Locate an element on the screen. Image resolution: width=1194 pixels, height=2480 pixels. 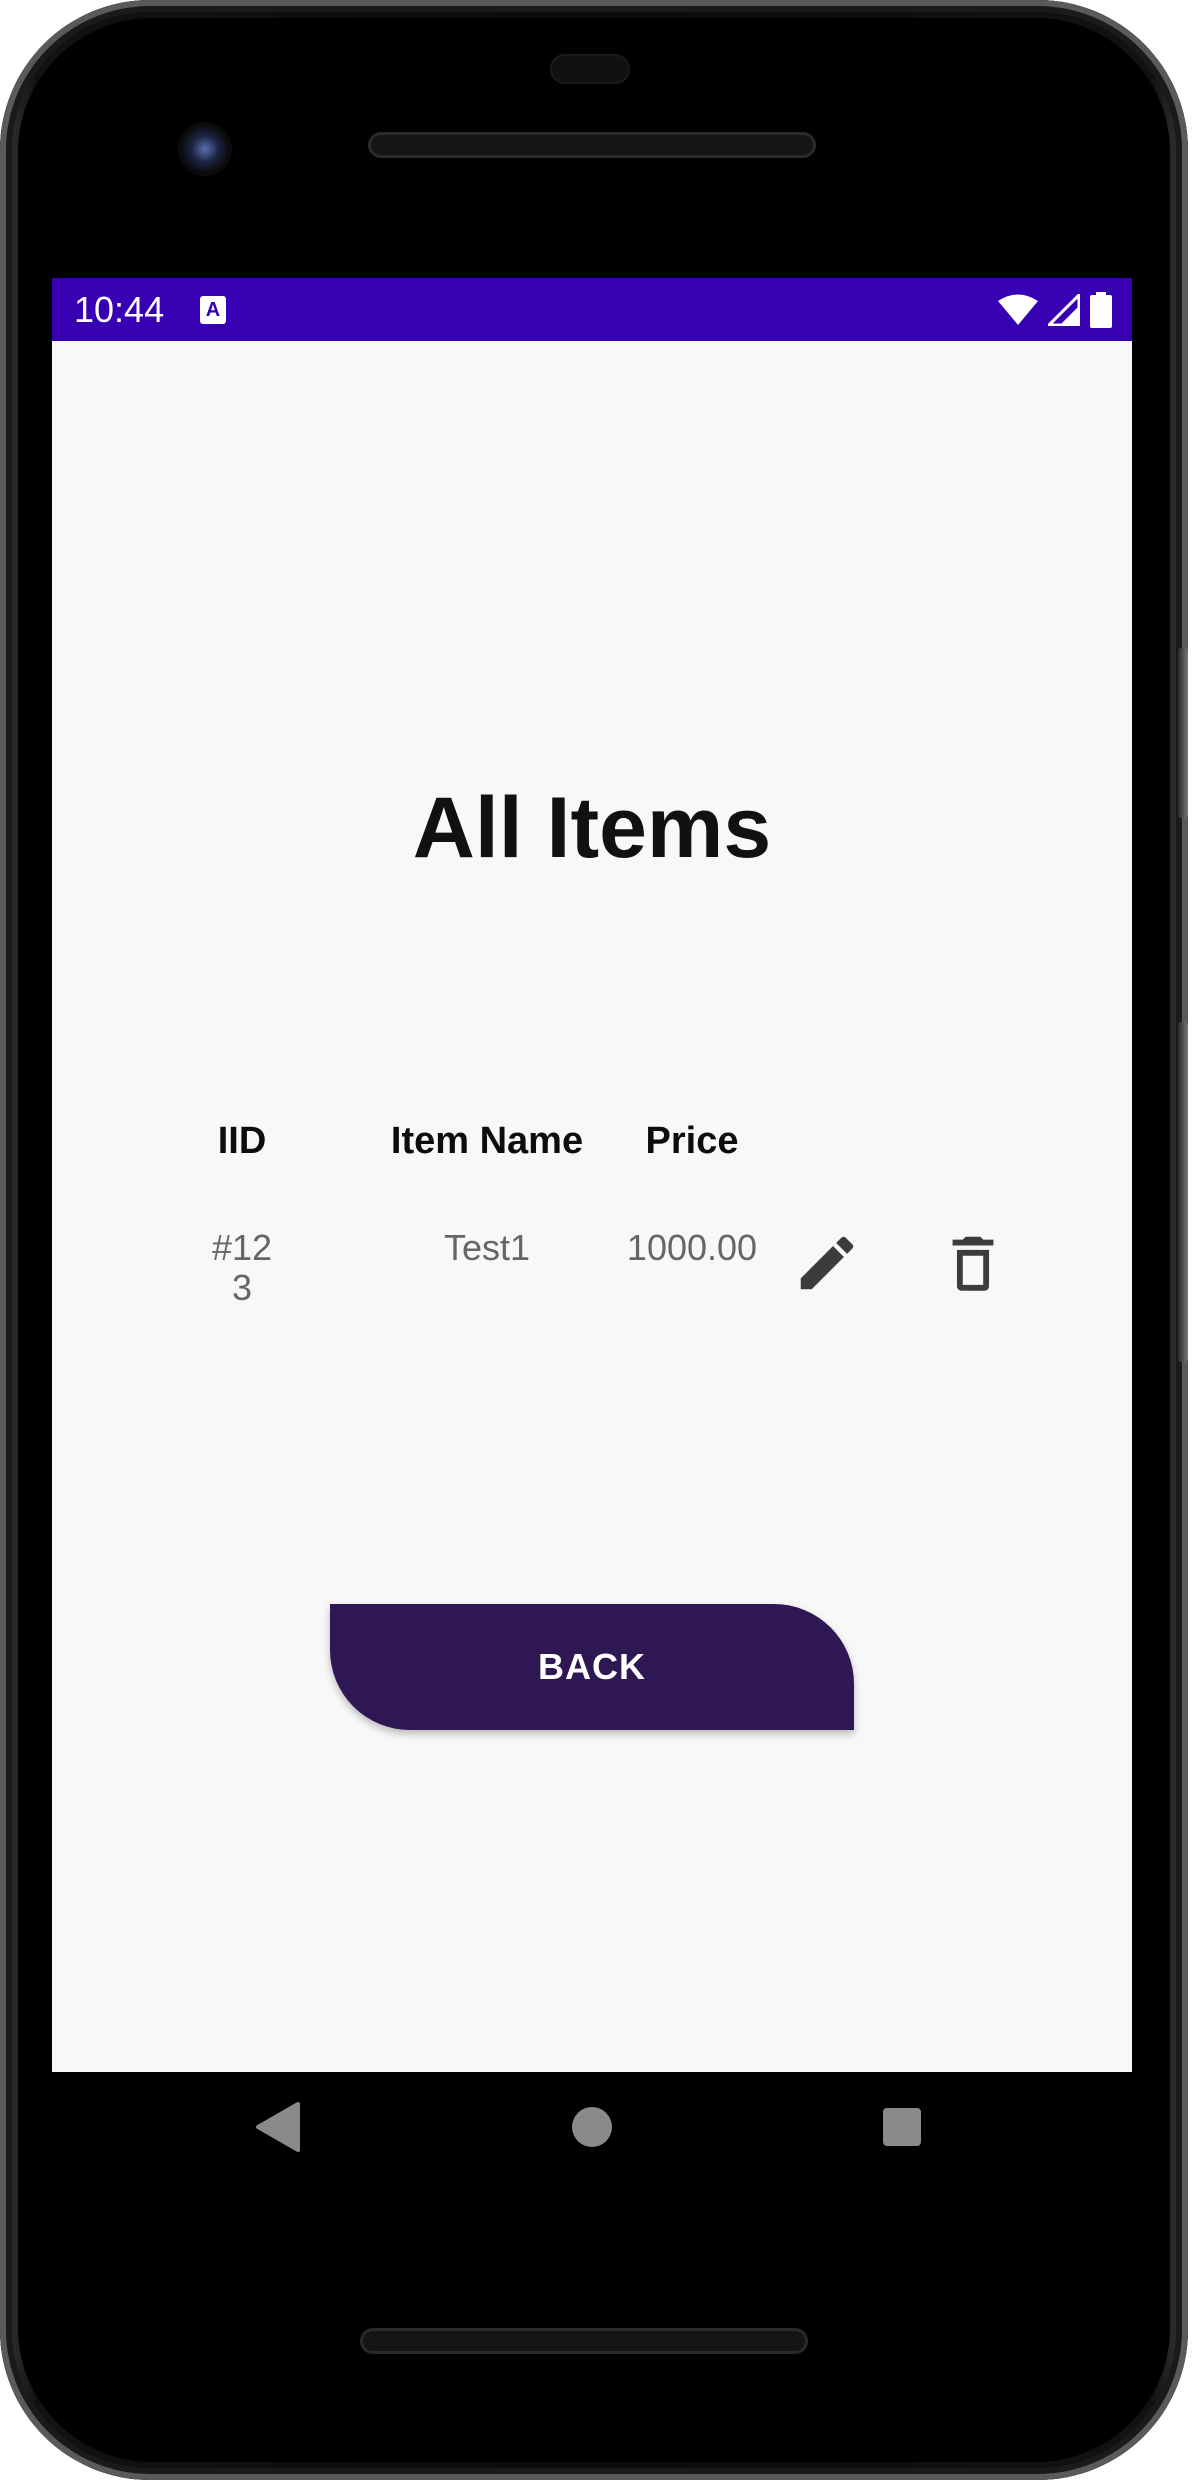
signal-icon is located at coordinates (1064, 310).